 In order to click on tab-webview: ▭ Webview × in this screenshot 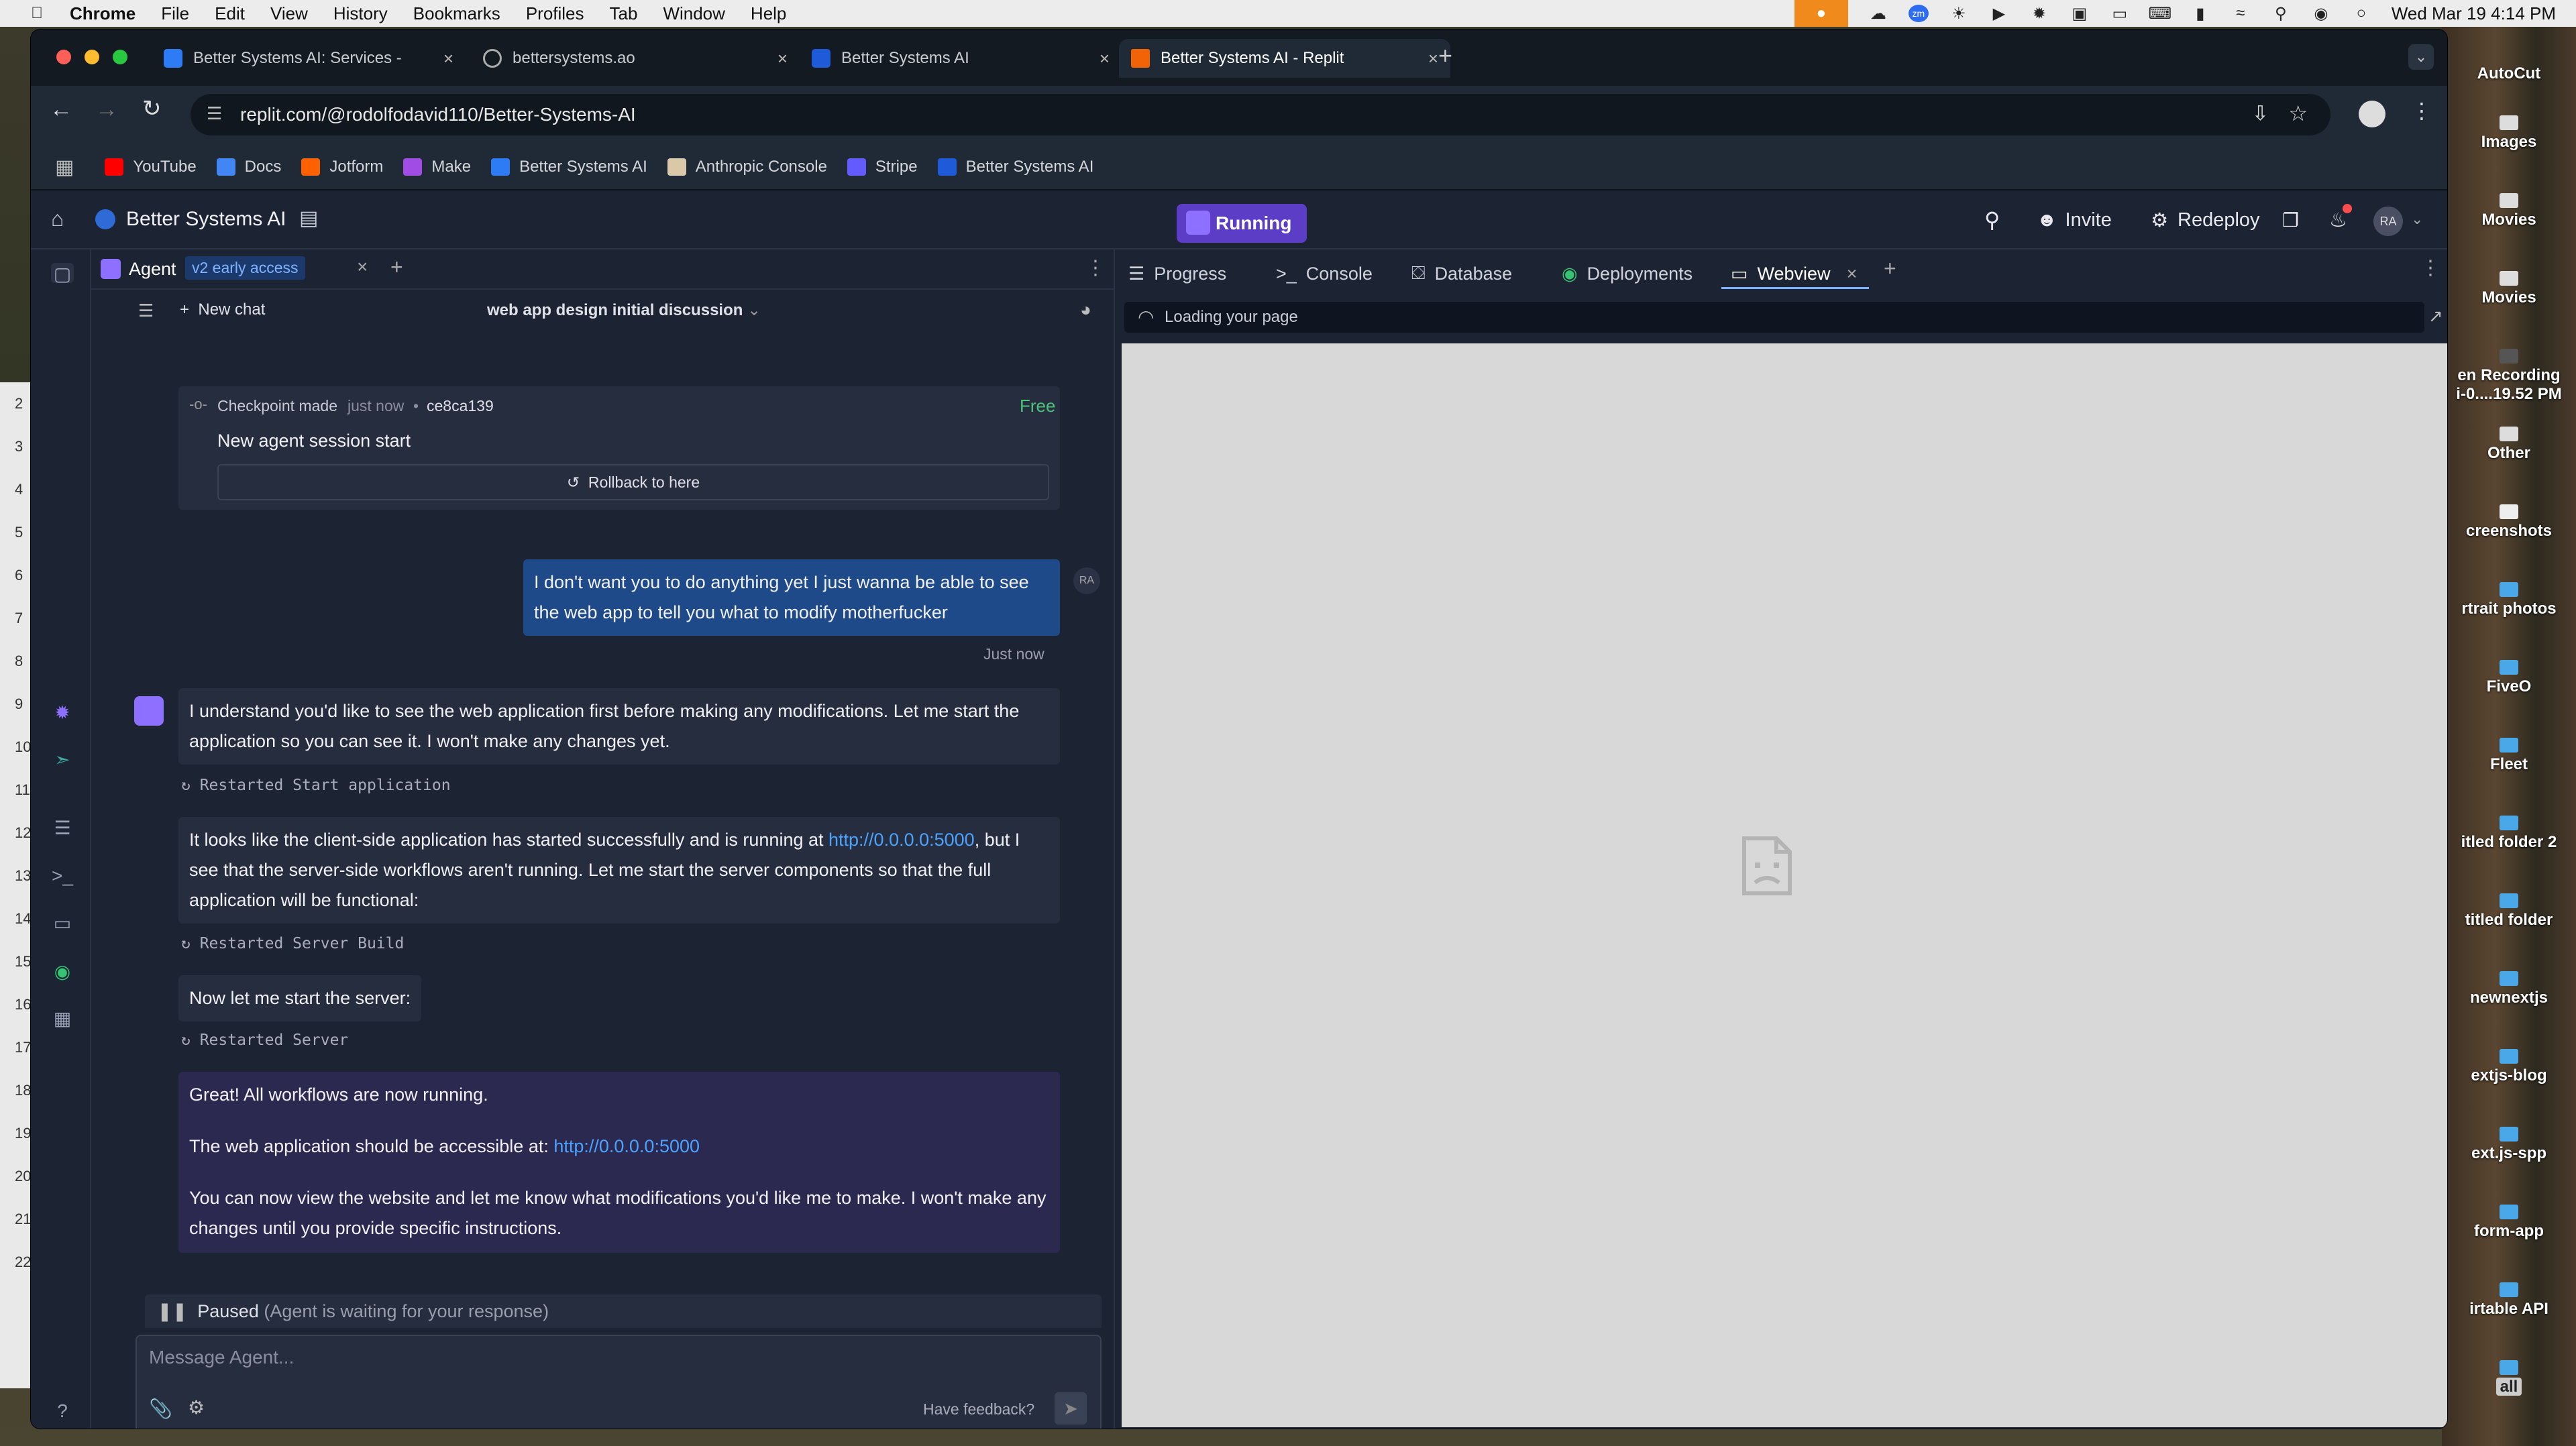, I will do `click(1794, 273)`.